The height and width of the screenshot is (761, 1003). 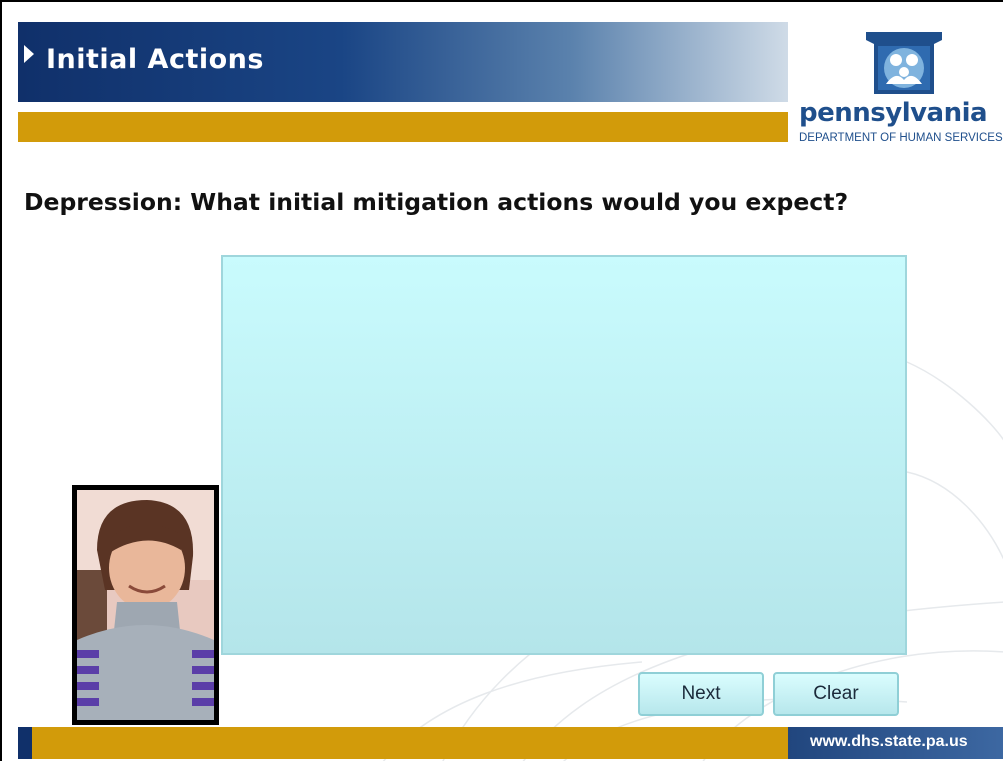 I want to click on footer-accent-bar, so click(x=403, y=743).